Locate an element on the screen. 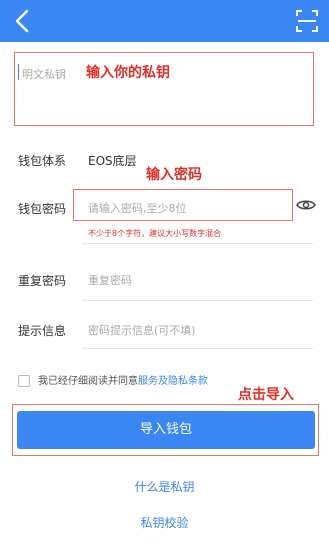 The height and width of the screenshot is (550, 329). password-hint-label: 提示信息 is located at coordinates (42, 331).